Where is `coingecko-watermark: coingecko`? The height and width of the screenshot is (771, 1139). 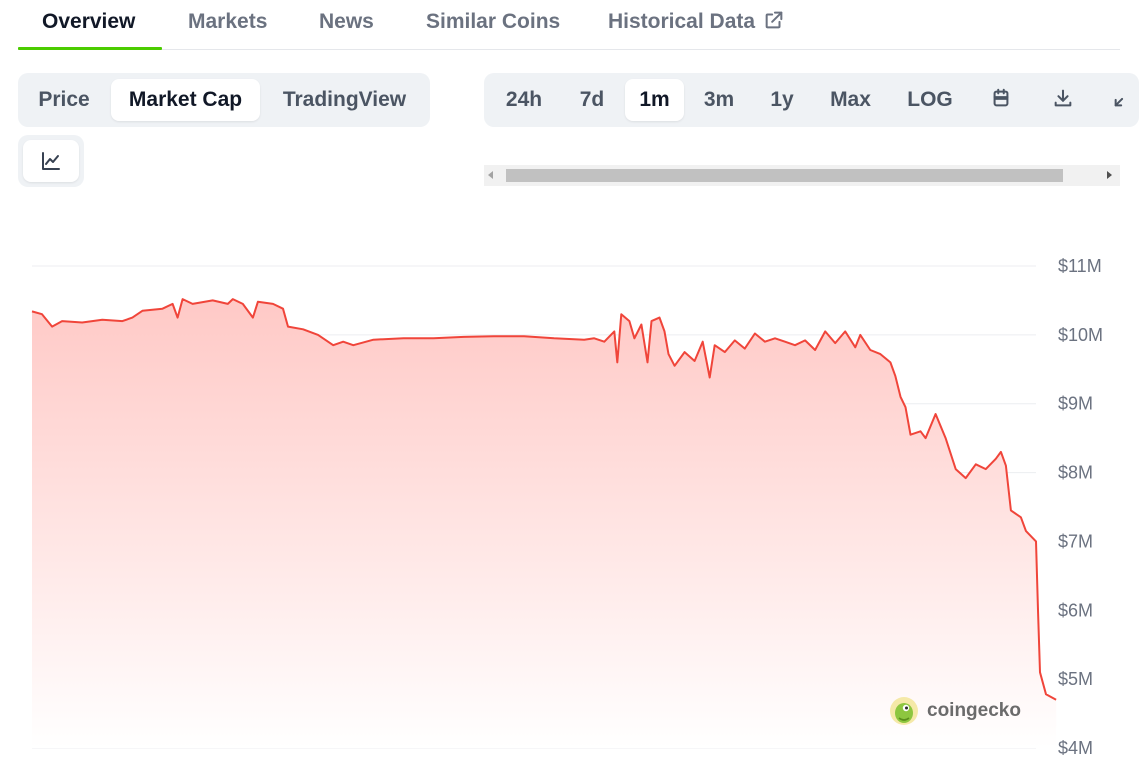
coingecko-watermark: coingecko is located at coordinates (955, 711).